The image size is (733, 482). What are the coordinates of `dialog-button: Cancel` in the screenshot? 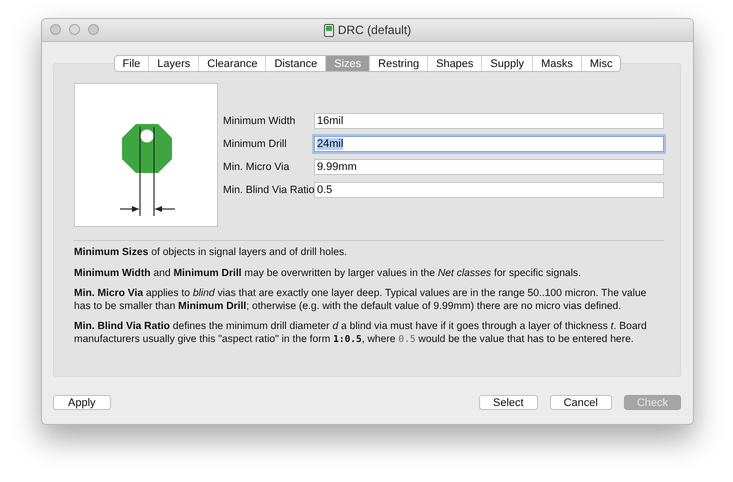 It's located at (581, 402).